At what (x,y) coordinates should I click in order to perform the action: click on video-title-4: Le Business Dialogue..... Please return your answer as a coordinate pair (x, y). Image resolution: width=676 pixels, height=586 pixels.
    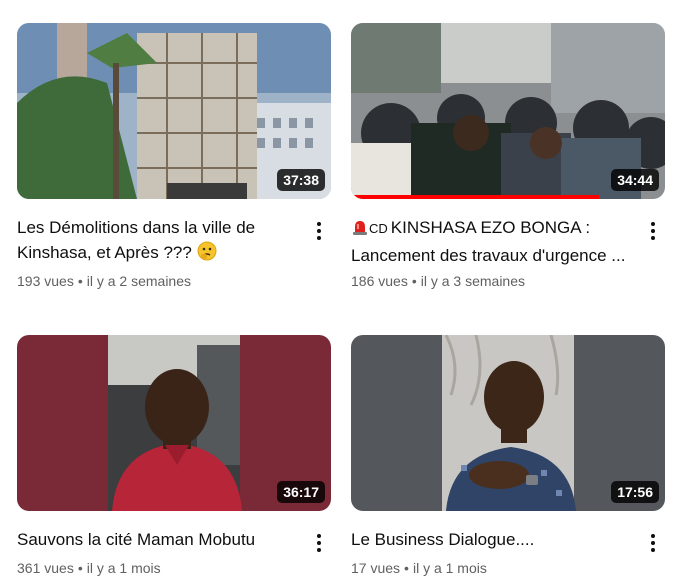
    Looking at the image, I should click on (492, 539).